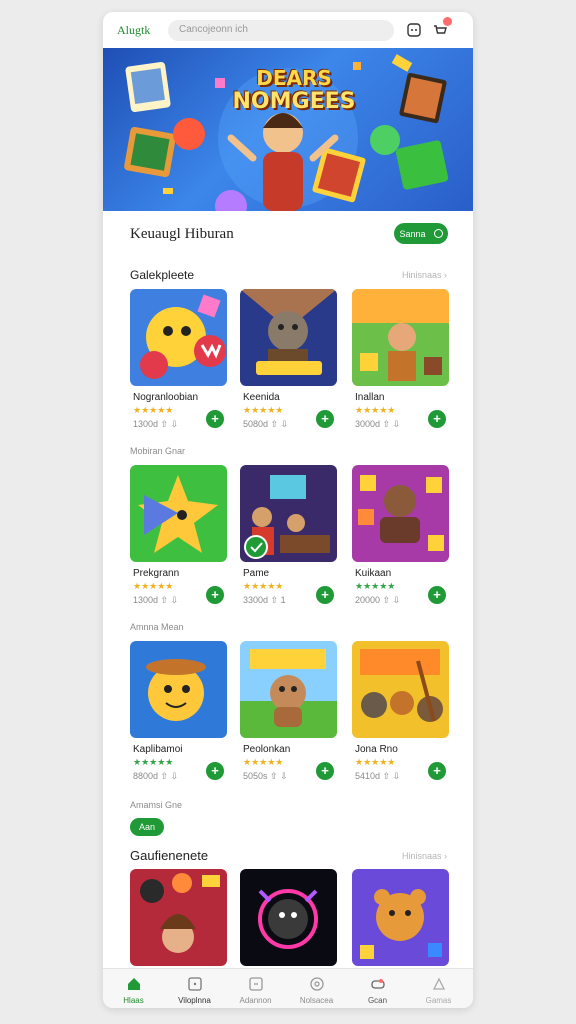 This screenshot has width=576, height=1024. Describe the element at coordinates (294, 78) in the screenshot. I see `hero-title-line1: DEARS` at that location.